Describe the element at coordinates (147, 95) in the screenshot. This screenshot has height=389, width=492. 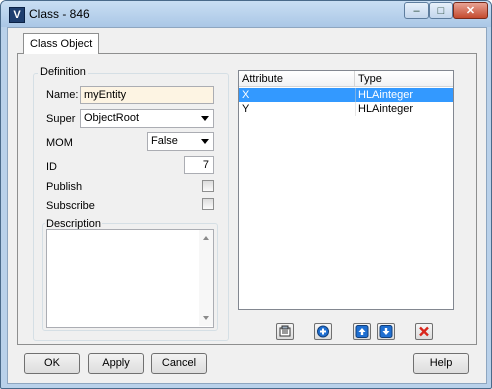
I see `name-field: myEntity` at that location.